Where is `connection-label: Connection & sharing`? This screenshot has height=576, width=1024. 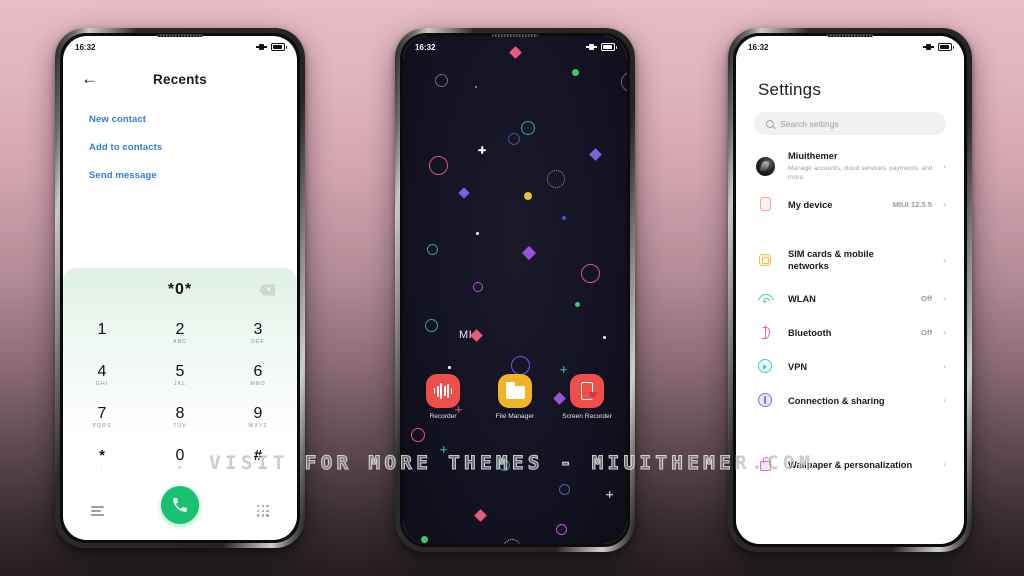
connection-label: Connection & sharing is located at coordinates (836, 401).